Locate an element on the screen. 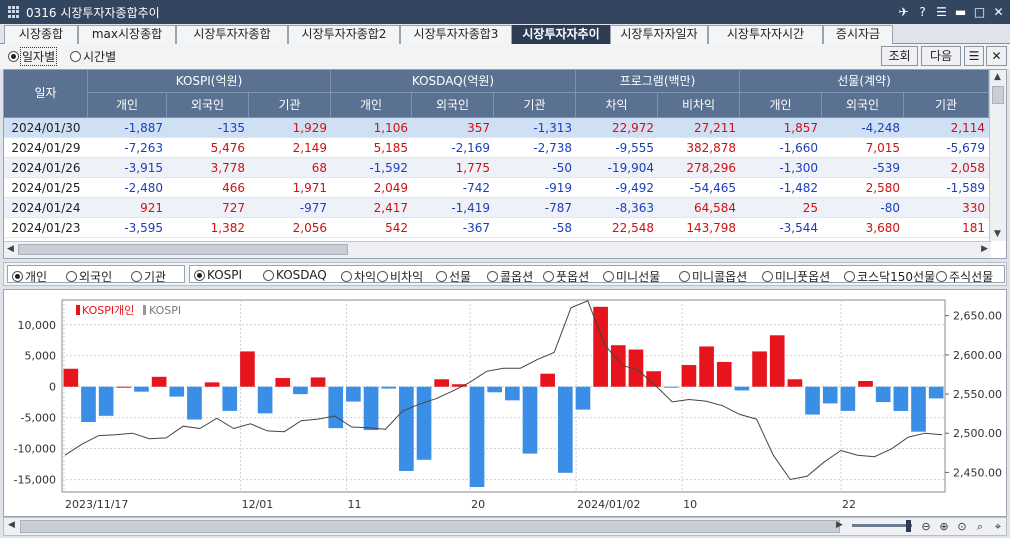 Image resolution: width=1010 pixels, height=538 pixels. market-radio-3: 비차익 is located at coordinates (400, 276).